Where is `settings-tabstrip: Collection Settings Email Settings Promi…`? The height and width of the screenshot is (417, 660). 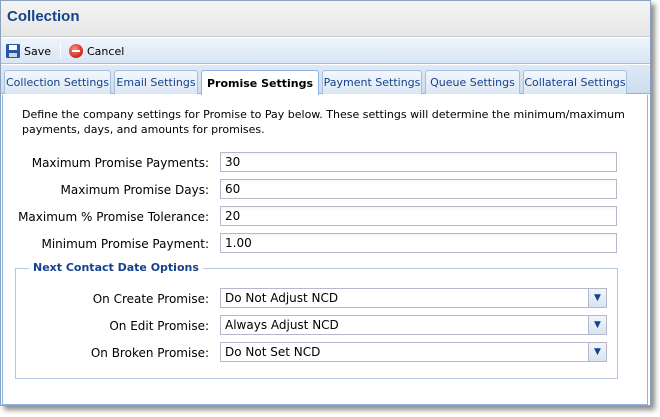 settings-tabstrip: Collection Settings Email Settings Promi… is located at coordinates (325, 80).